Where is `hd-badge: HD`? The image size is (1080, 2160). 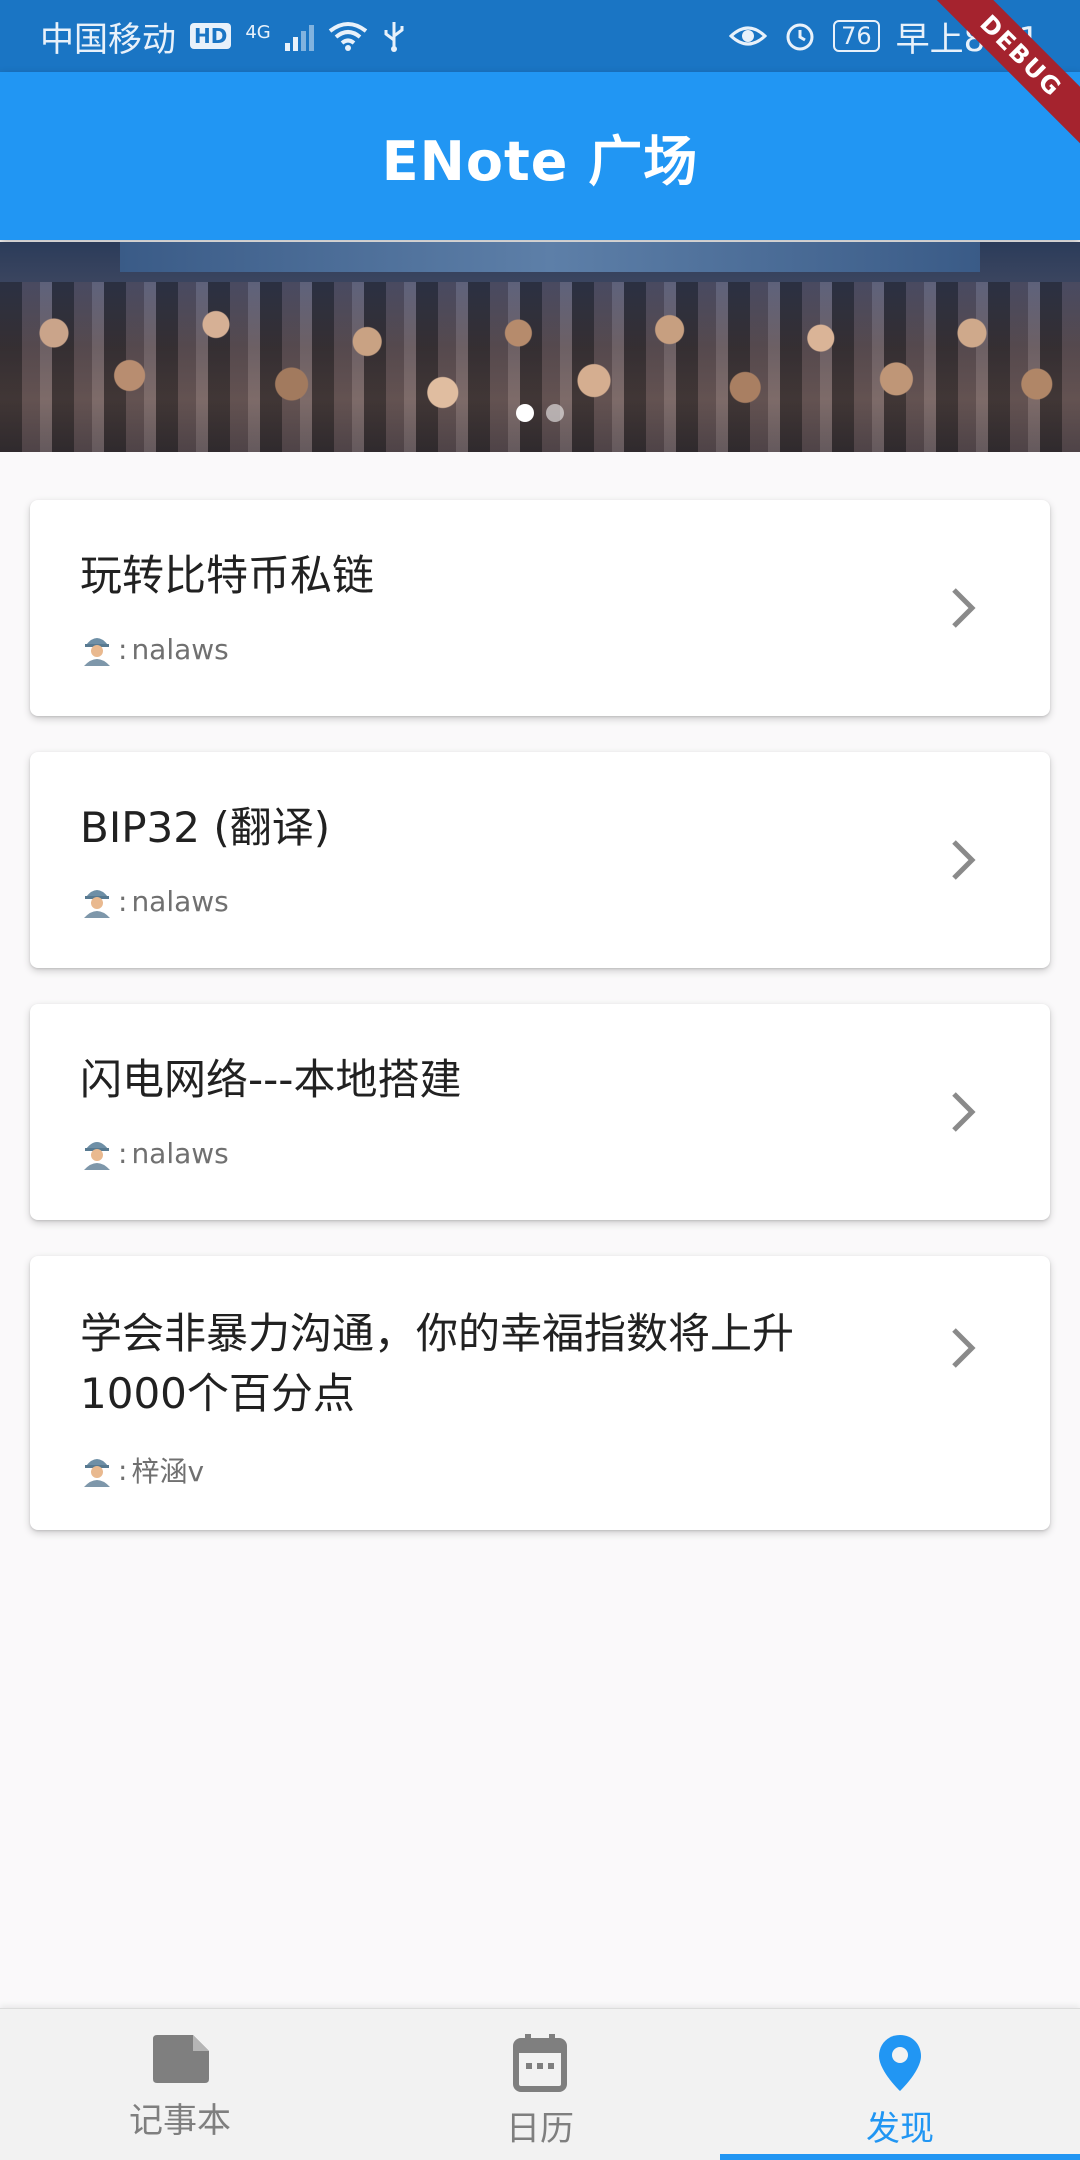
hd-badge: HD is located at coordinates (211, 36).